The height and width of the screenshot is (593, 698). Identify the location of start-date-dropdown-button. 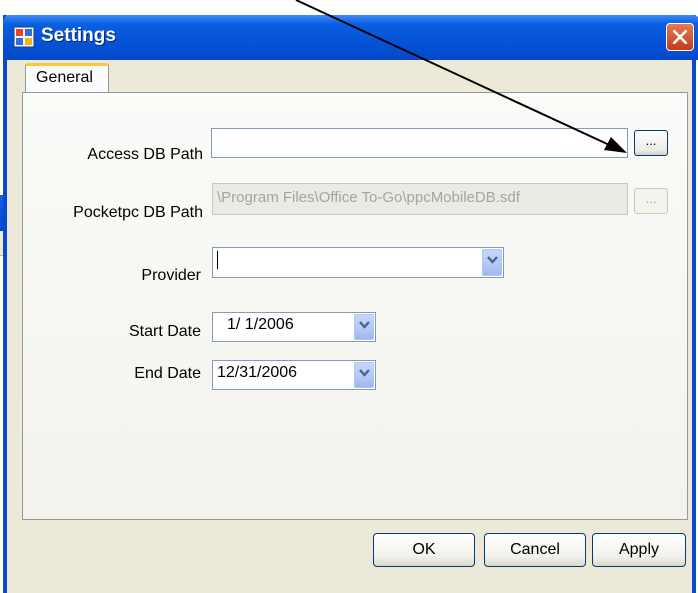
(364, 327).